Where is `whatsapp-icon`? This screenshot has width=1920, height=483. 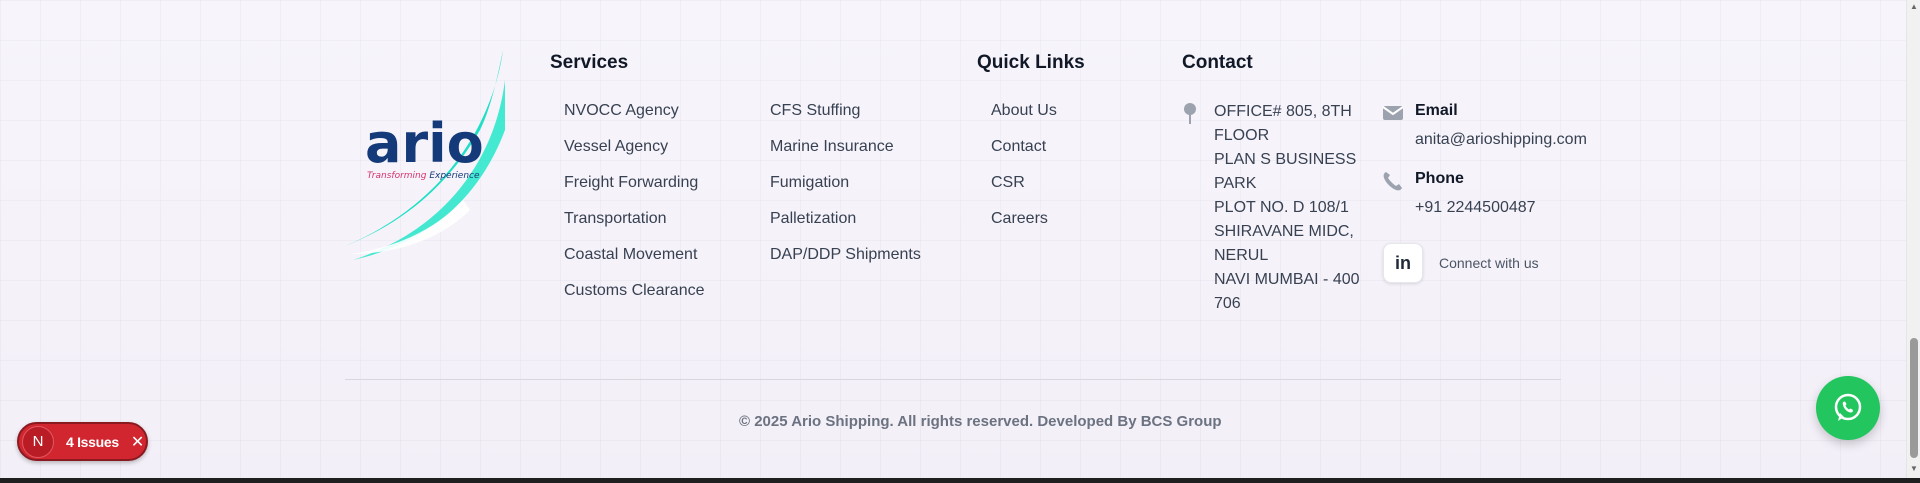
whatsapp-icon is located at coordinates (1848, 407).